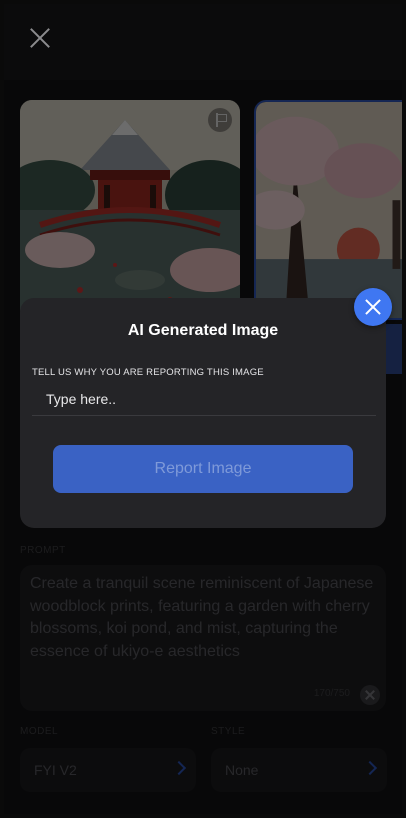 The image size is (406, 818). Describe the element at coordinates (43, 550) in the screenshot. I see `prompt-label: PROMPT` at that location.